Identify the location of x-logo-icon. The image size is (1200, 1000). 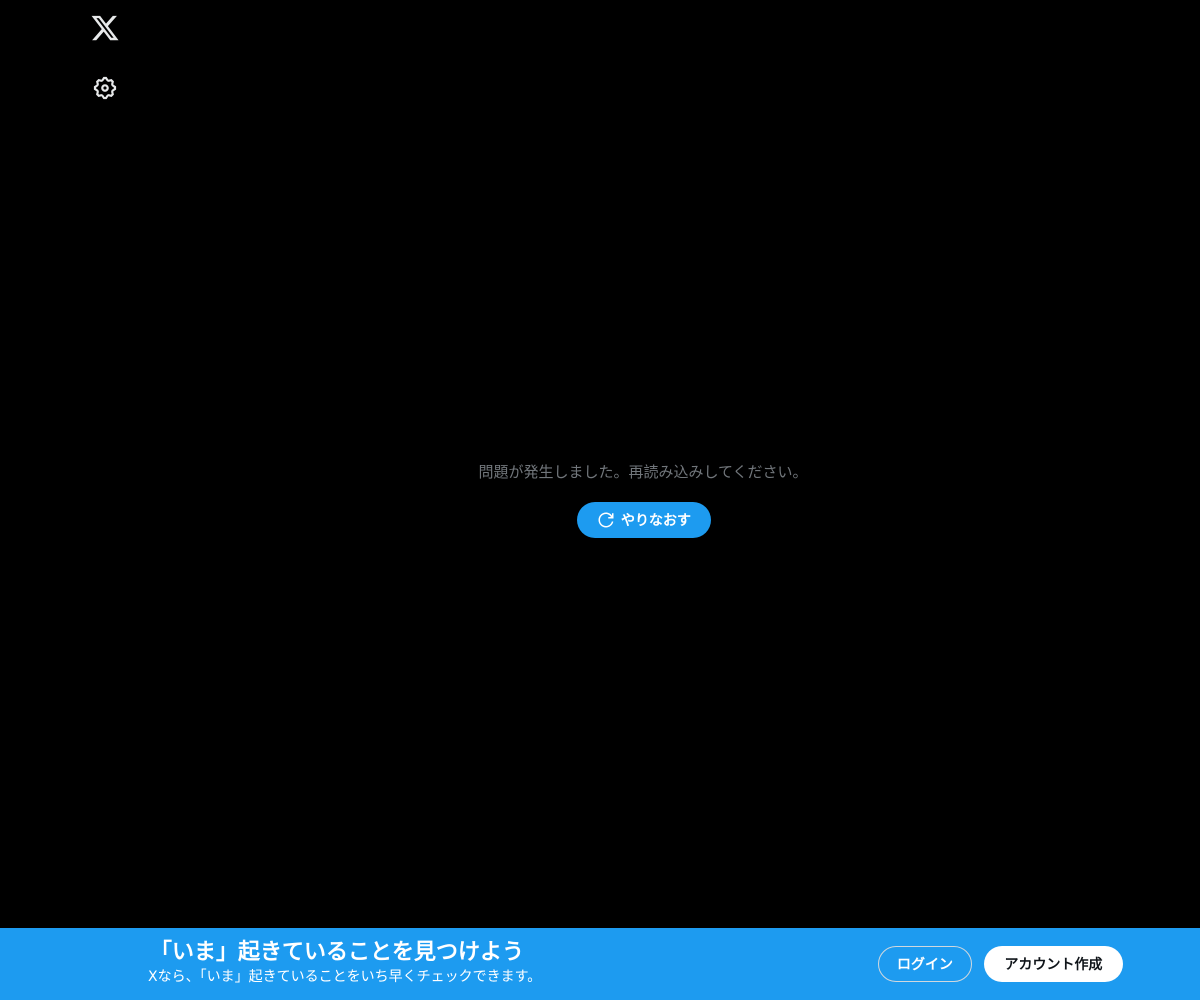
(105, 28).